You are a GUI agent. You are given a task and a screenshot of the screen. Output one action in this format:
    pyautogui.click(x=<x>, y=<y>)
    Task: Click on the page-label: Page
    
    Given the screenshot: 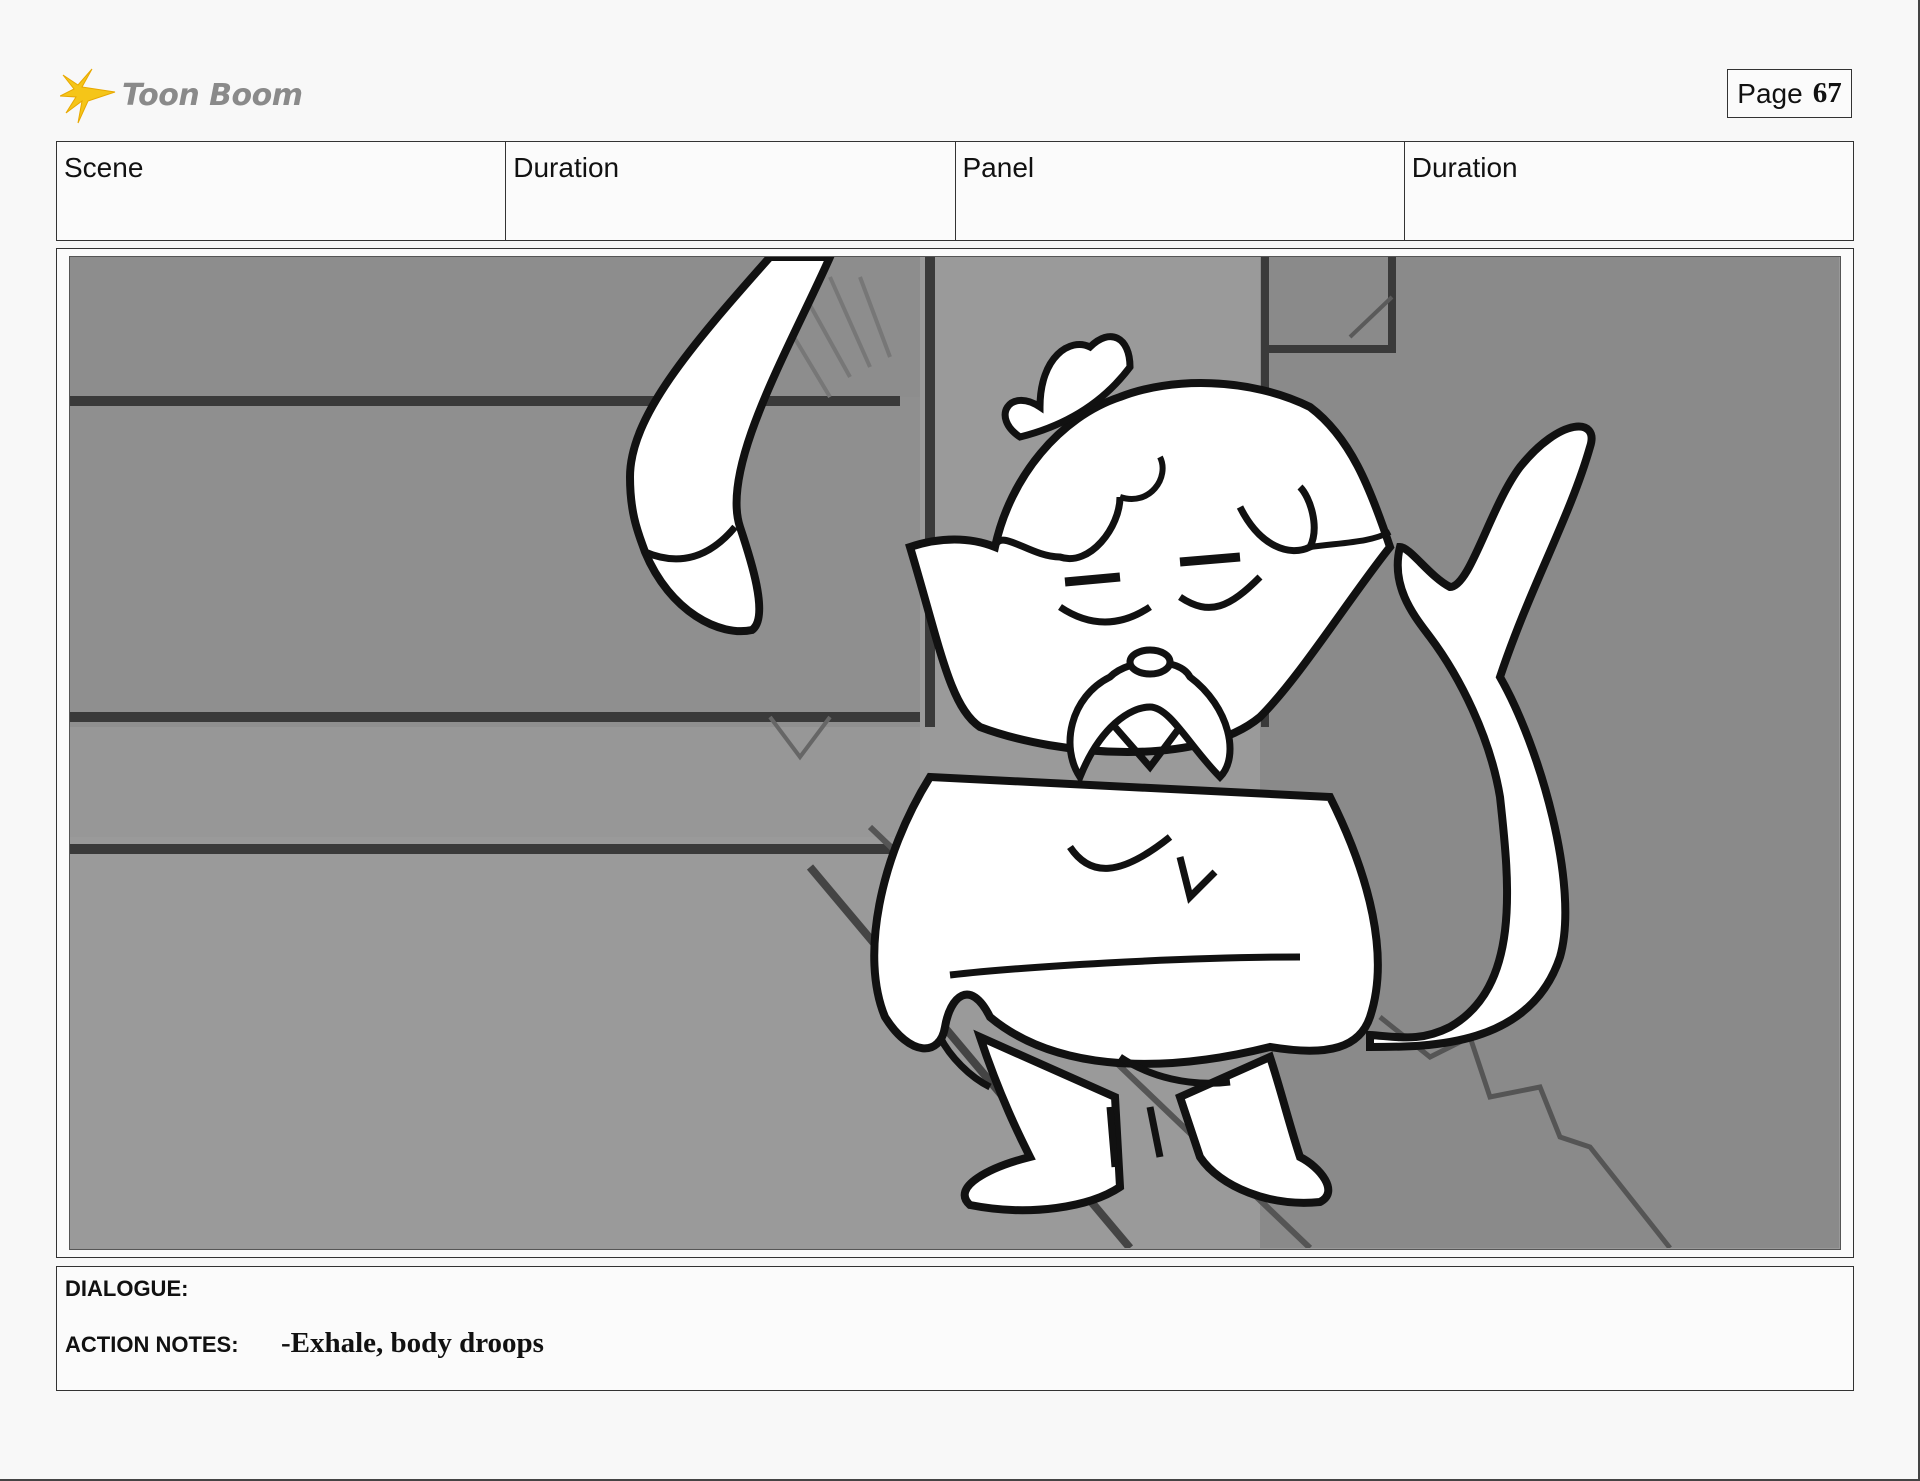 What is the action you would take?
    pyautogui.click(x=1770, y=93)
    